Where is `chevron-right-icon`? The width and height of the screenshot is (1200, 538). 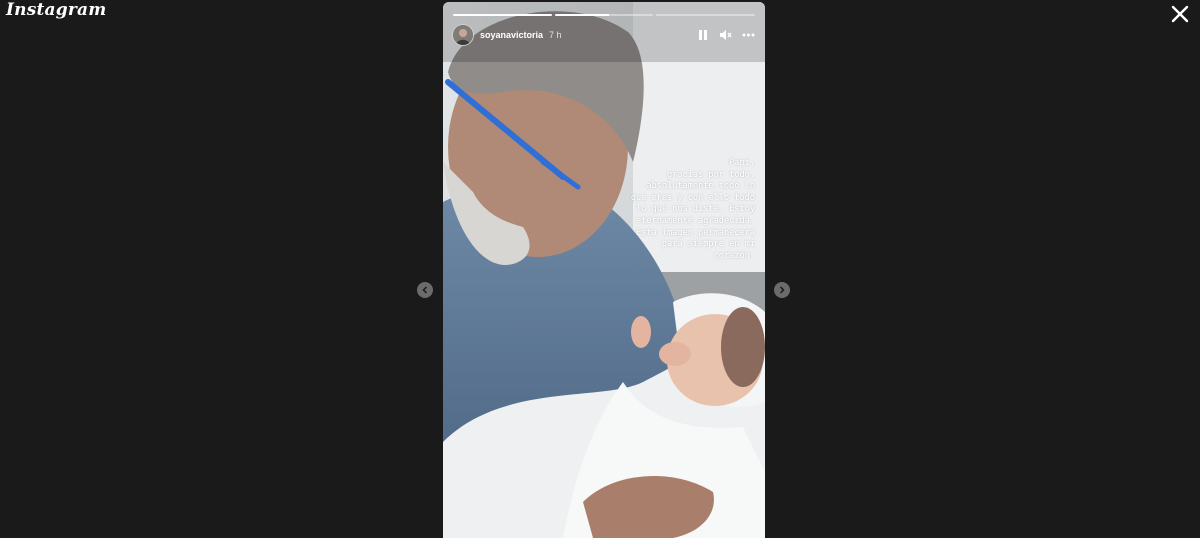
chevron-right-icon is located at coordinates (782, 290).